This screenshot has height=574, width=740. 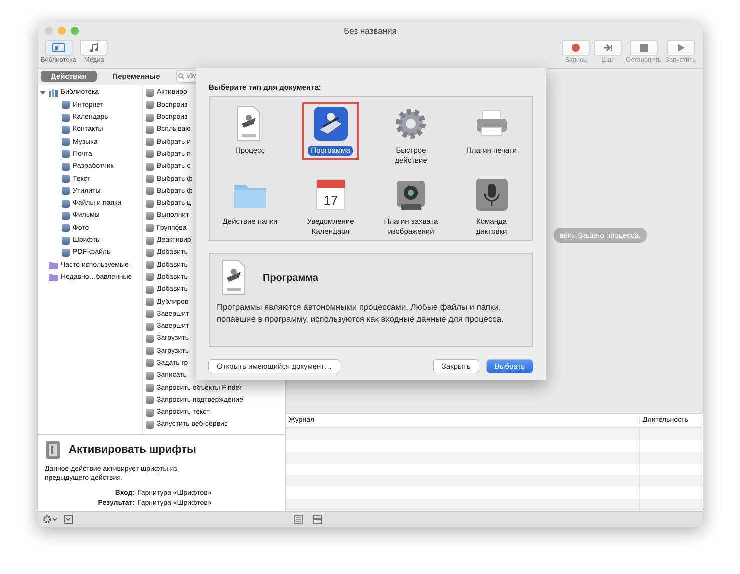 I want to click on play-icon, so click(x=681, y=47).